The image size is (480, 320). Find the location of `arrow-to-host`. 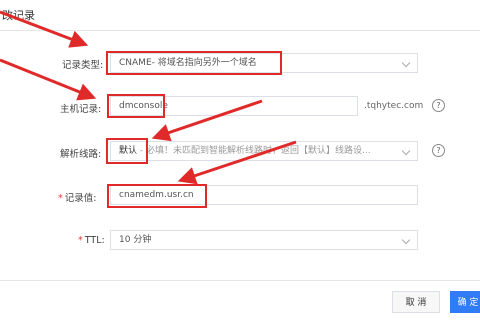

arrow-to-host is located at coordinates (48, 79).